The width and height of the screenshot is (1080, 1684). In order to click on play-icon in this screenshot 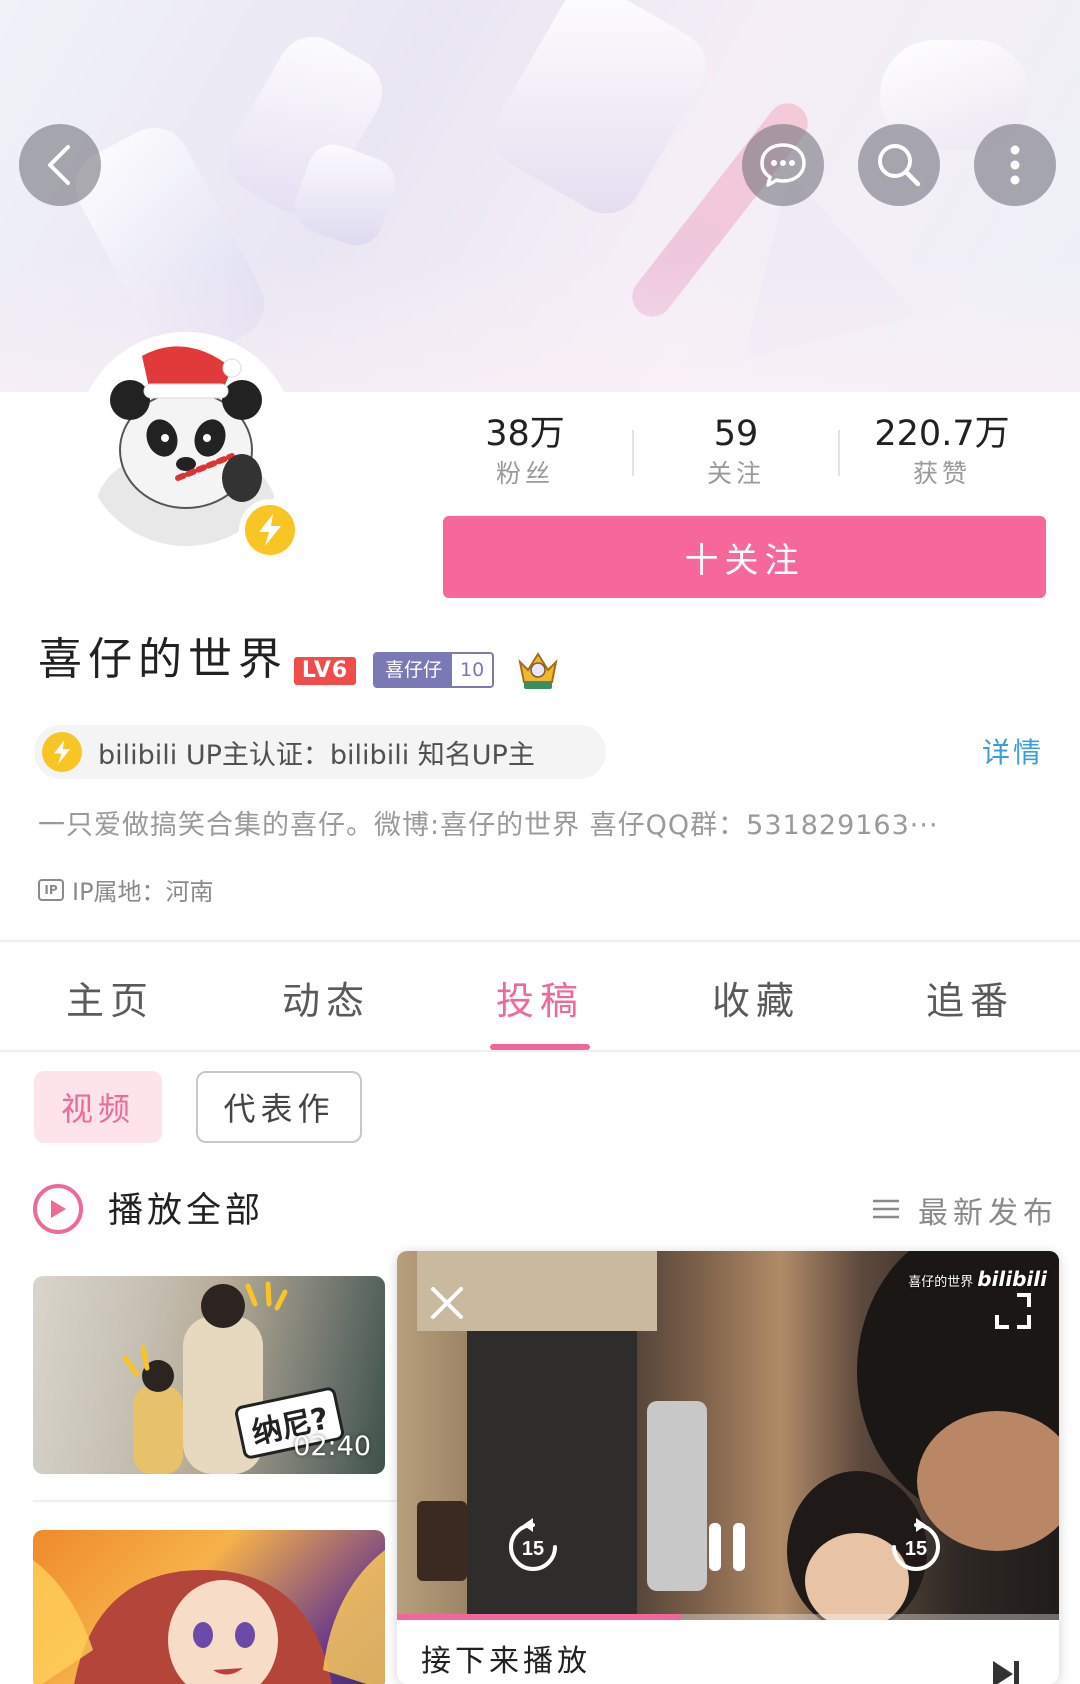, I will do `click(58, 1209)`.